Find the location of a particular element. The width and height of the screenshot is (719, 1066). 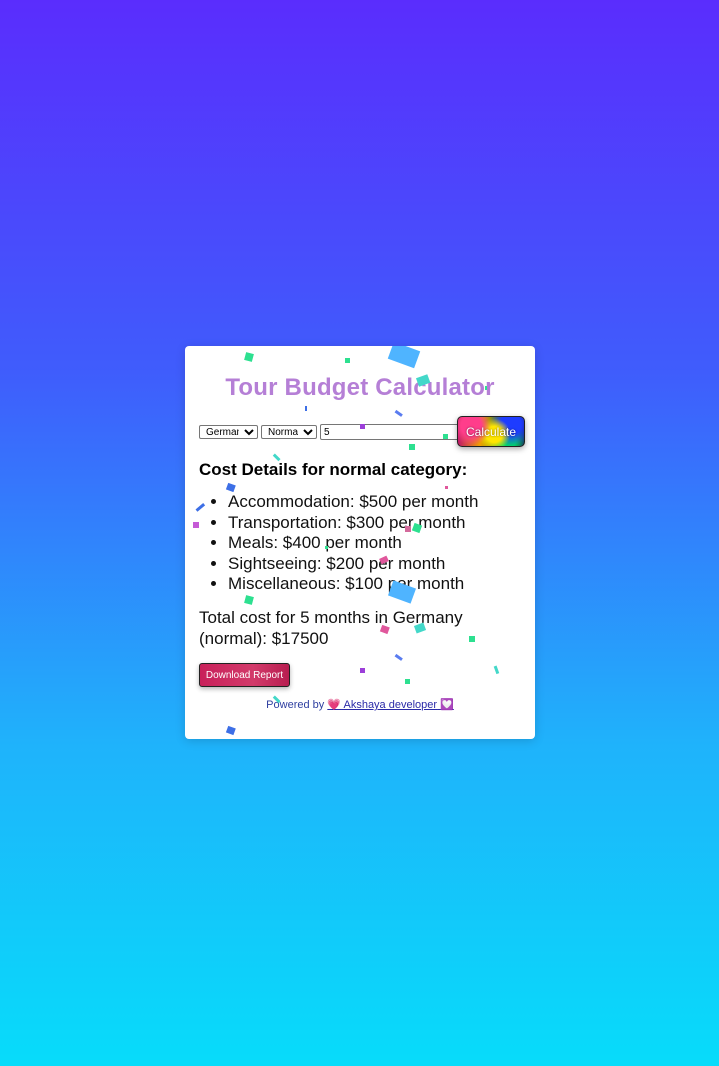

download-report-button: Download Report is located at coordinates (244, 675).